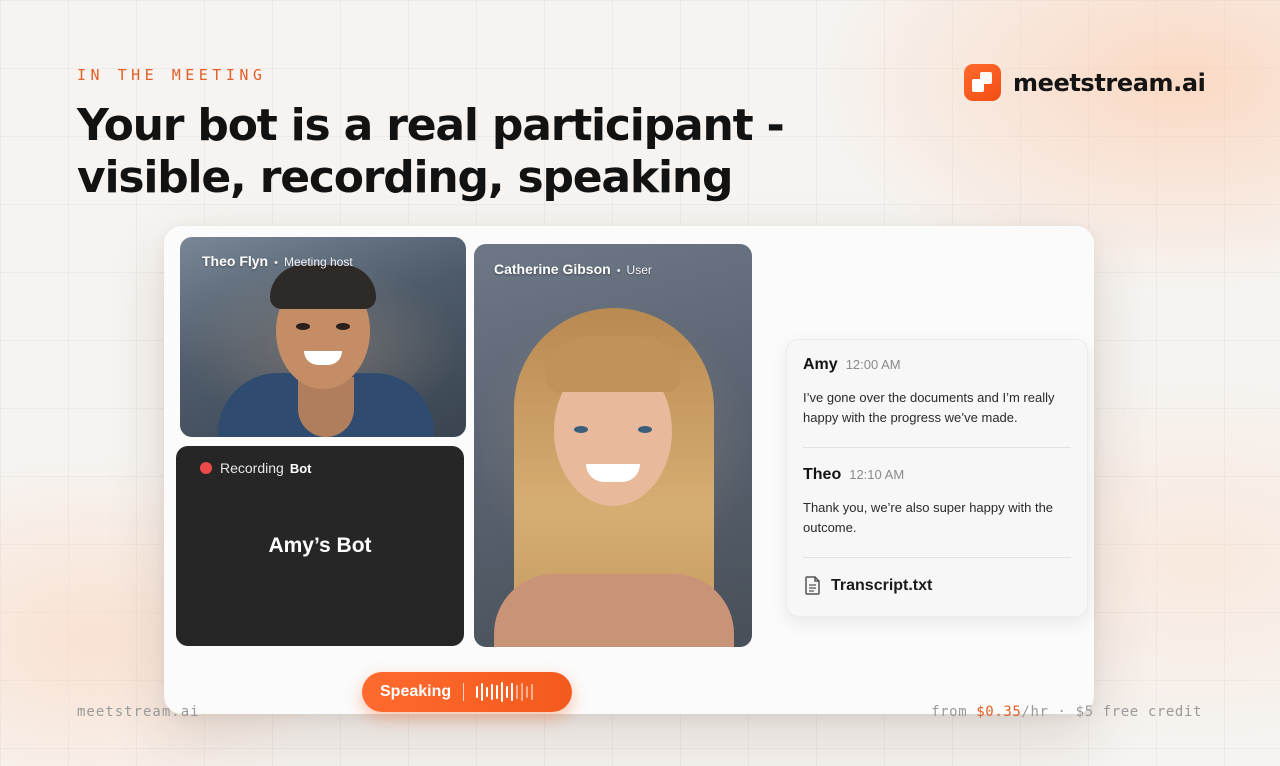 The width and height of the screenshot is (1280, 766). Describe the element at coordinates (982, 82) in the screenshot. I see `meetstream-logo-icon` at that location.